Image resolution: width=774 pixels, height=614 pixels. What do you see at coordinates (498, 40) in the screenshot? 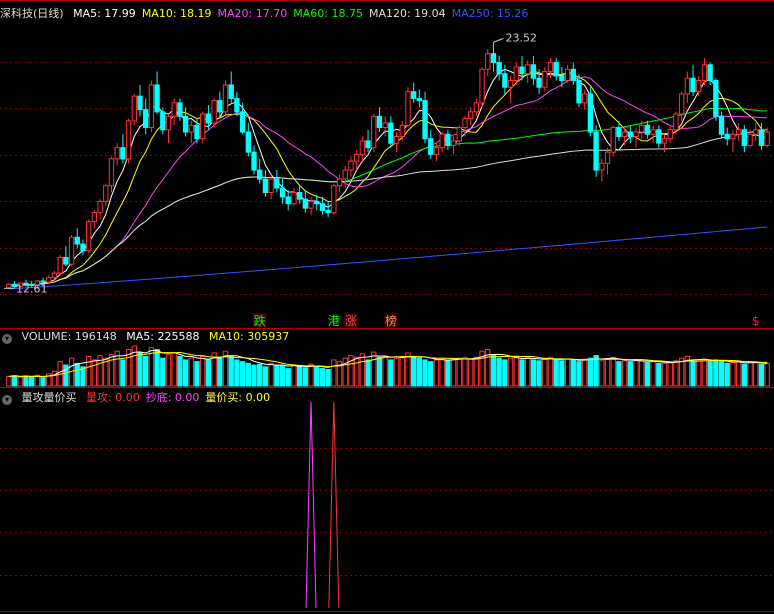
I see `high-pointer` at bounding box center [498, 40].